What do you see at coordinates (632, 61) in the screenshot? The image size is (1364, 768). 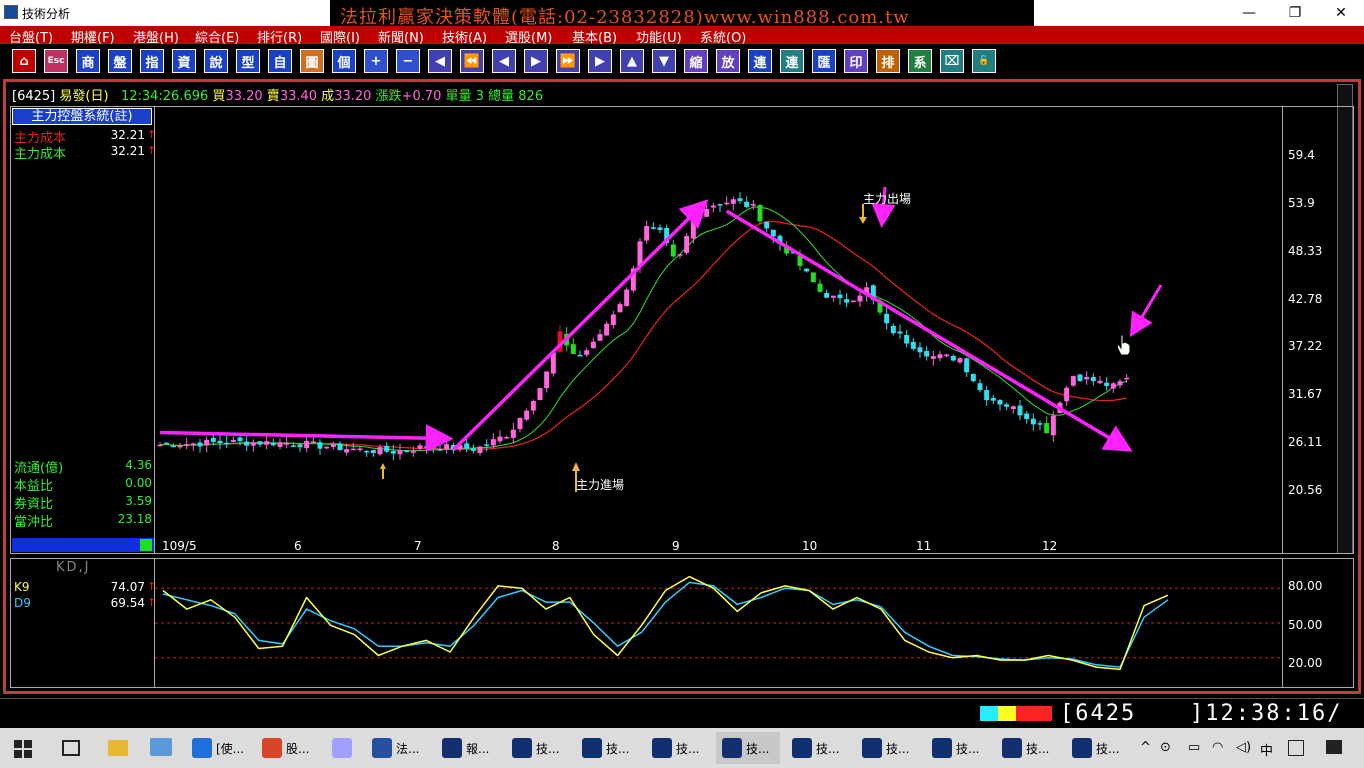 I see `up-icon: ▲` at bounding box center [632, 61].